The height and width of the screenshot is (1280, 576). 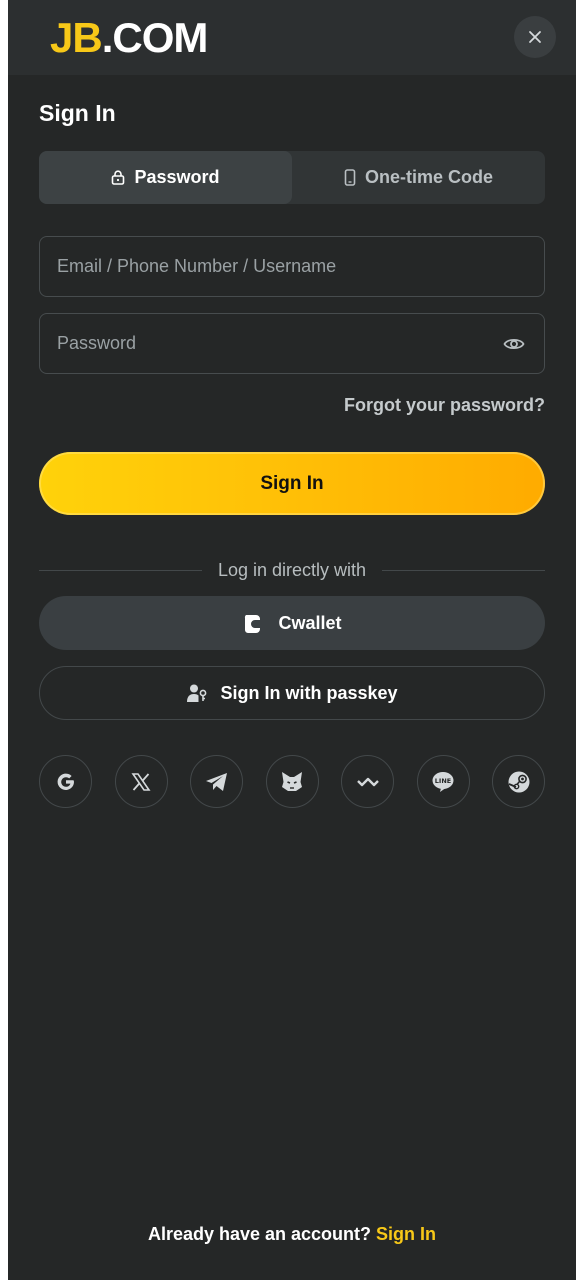 I want to click on line-icon: LINE, so click(x=443, y=781).